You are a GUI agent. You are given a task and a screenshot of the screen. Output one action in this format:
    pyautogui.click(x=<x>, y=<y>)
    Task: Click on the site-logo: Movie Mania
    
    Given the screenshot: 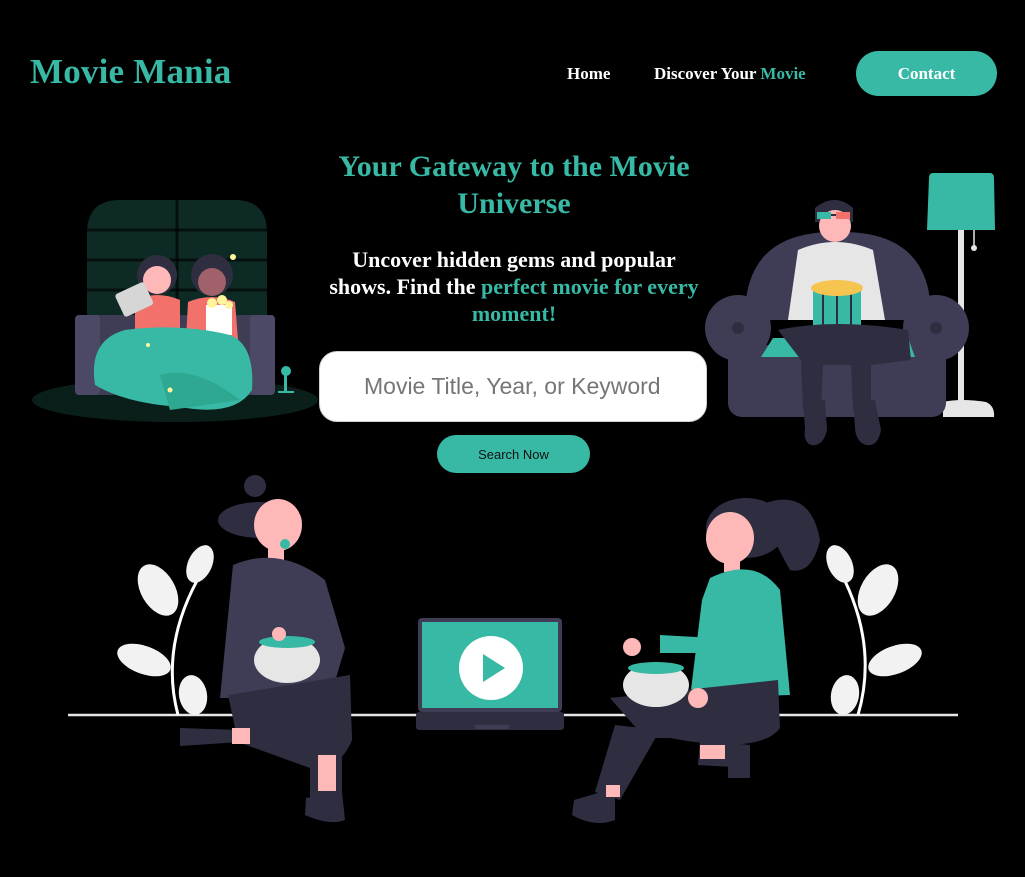 What is the action you would take?
    pyautogui.click(x=130, y=72)
    